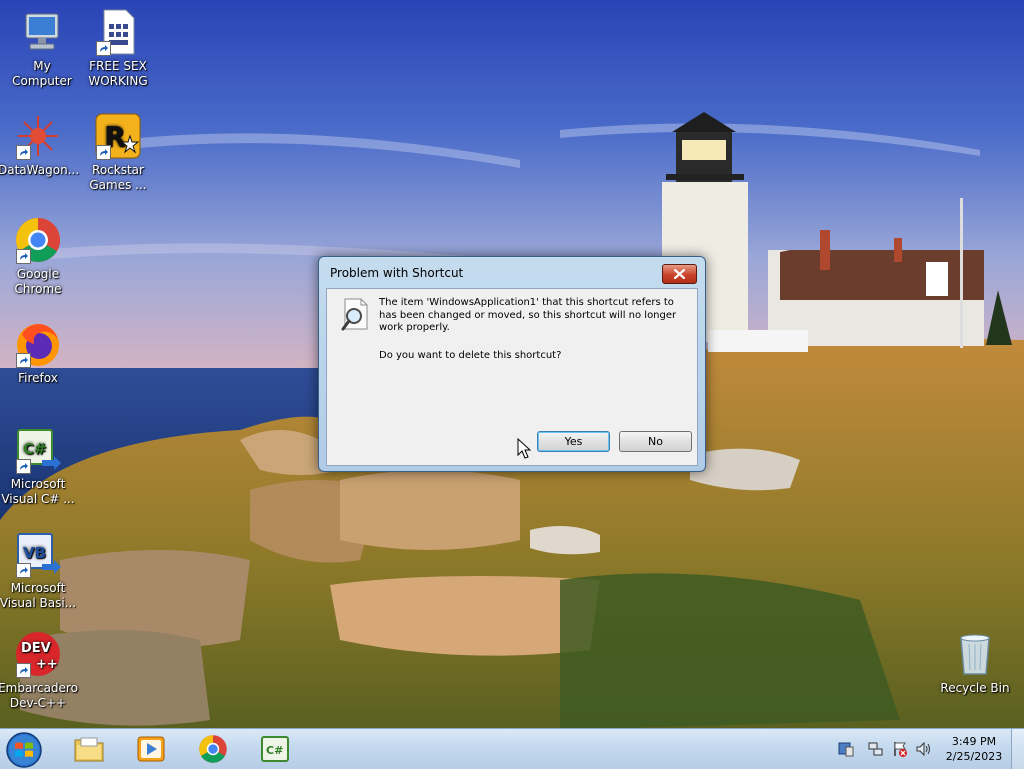 The height and width of the screenshot is (772, 1024). Describe the element at coordinates (974, 749) in the screenshot. I see `taskbar-clock: 3:49 PM 2/25/2023` at that location.